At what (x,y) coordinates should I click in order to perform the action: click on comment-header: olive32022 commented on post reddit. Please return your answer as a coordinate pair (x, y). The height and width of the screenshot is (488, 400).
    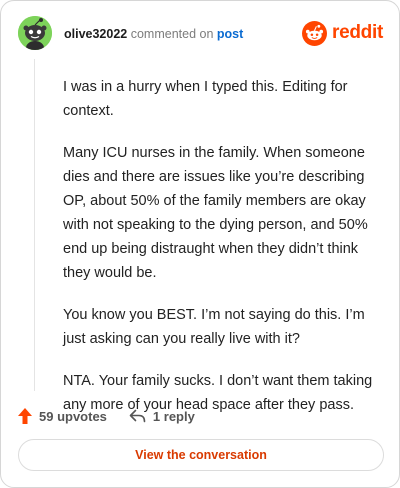
    Looking at the image, I should click on (200, 34).